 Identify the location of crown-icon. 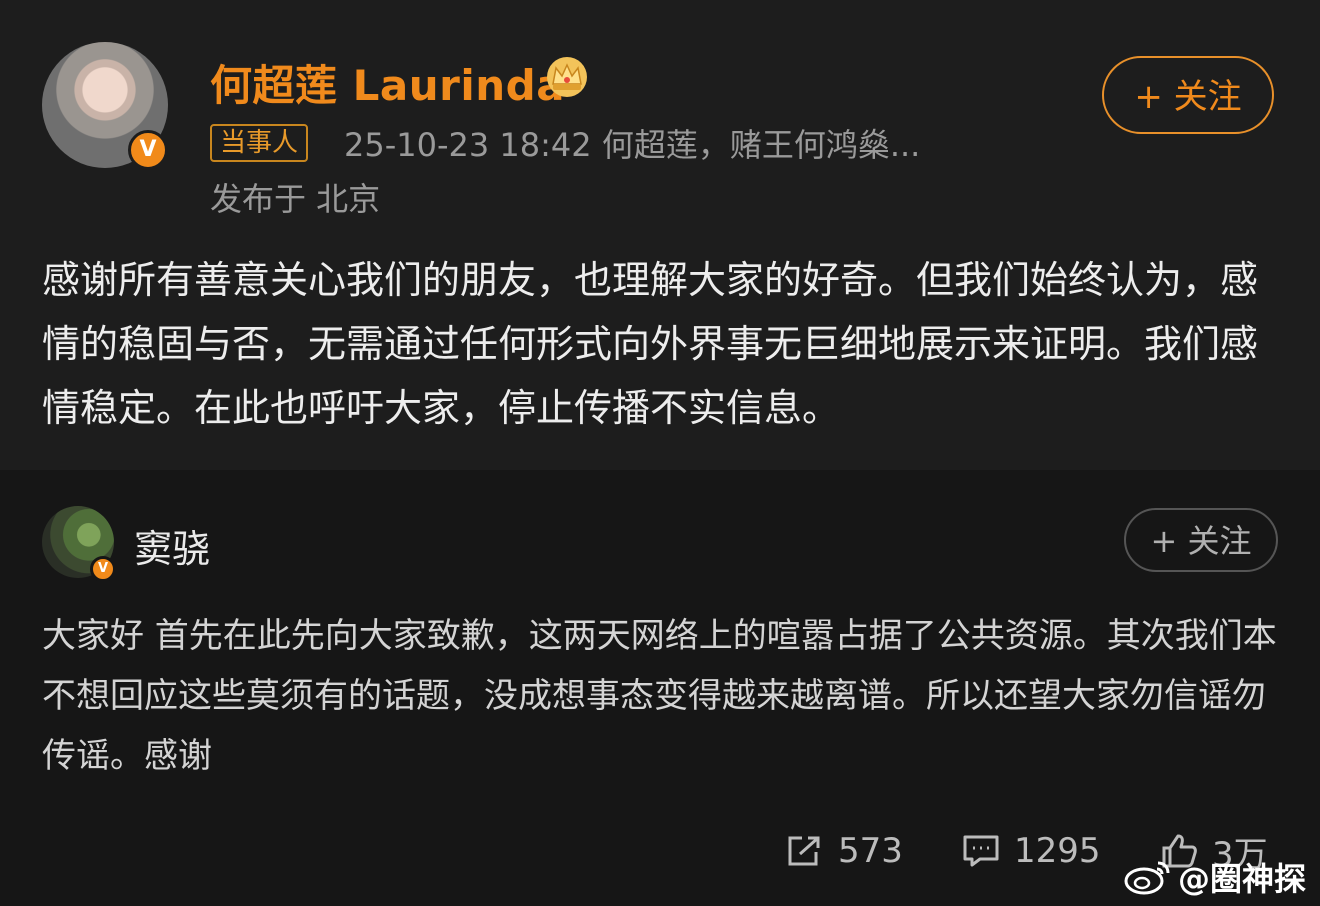
(567, 77).